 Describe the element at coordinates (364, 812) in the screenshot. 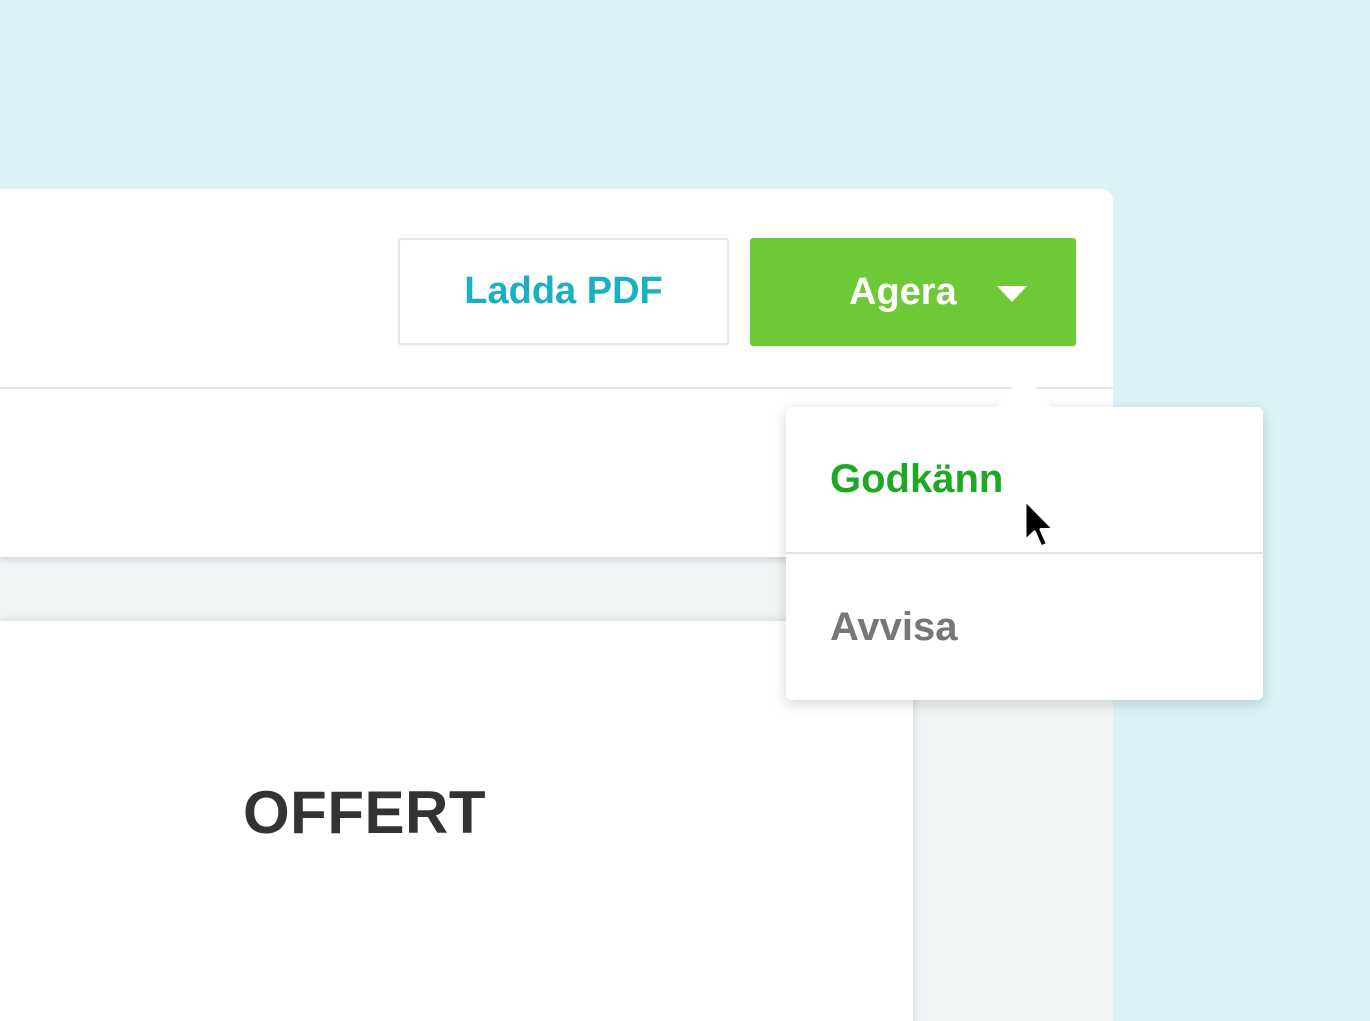

I see `document-title: OFFERT` at that location.